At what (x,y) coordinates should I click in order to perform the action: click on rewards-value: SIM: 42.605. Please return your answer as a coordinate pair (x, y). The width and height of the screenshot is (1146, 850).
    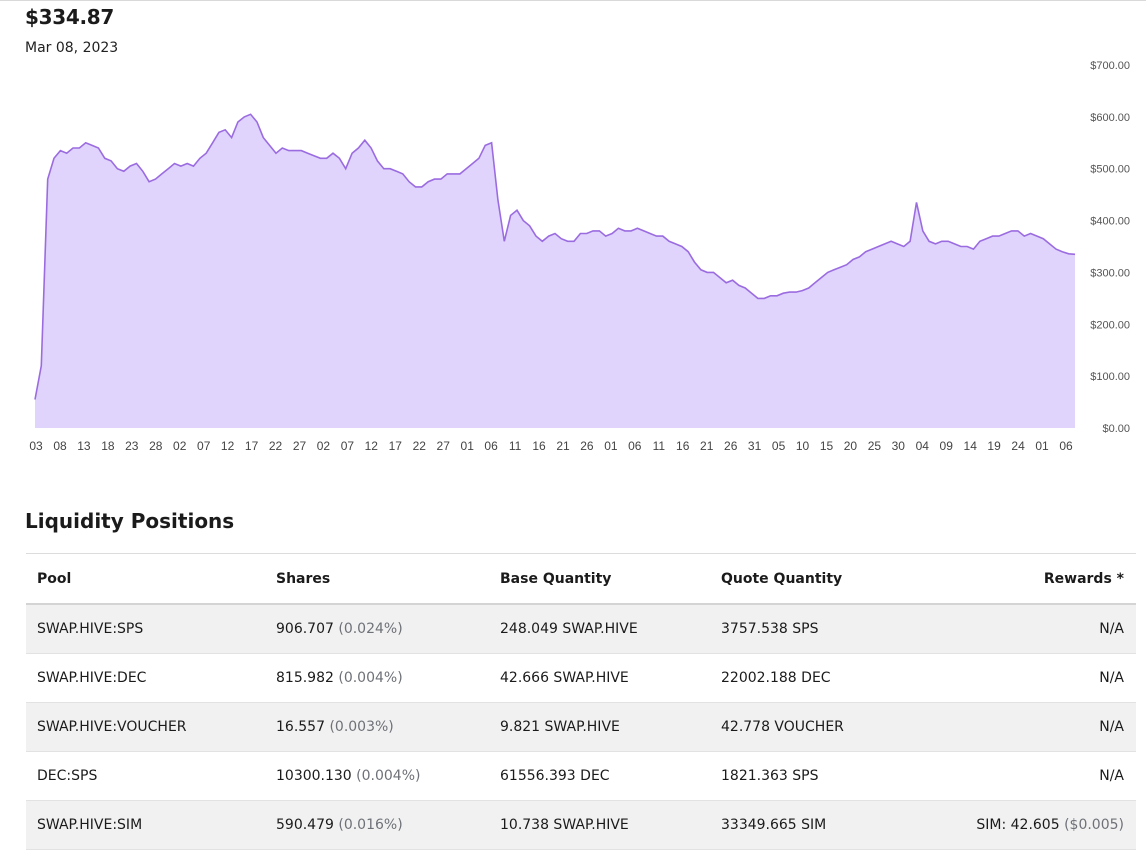
    Looking at the image, I should click on (1018, 825).